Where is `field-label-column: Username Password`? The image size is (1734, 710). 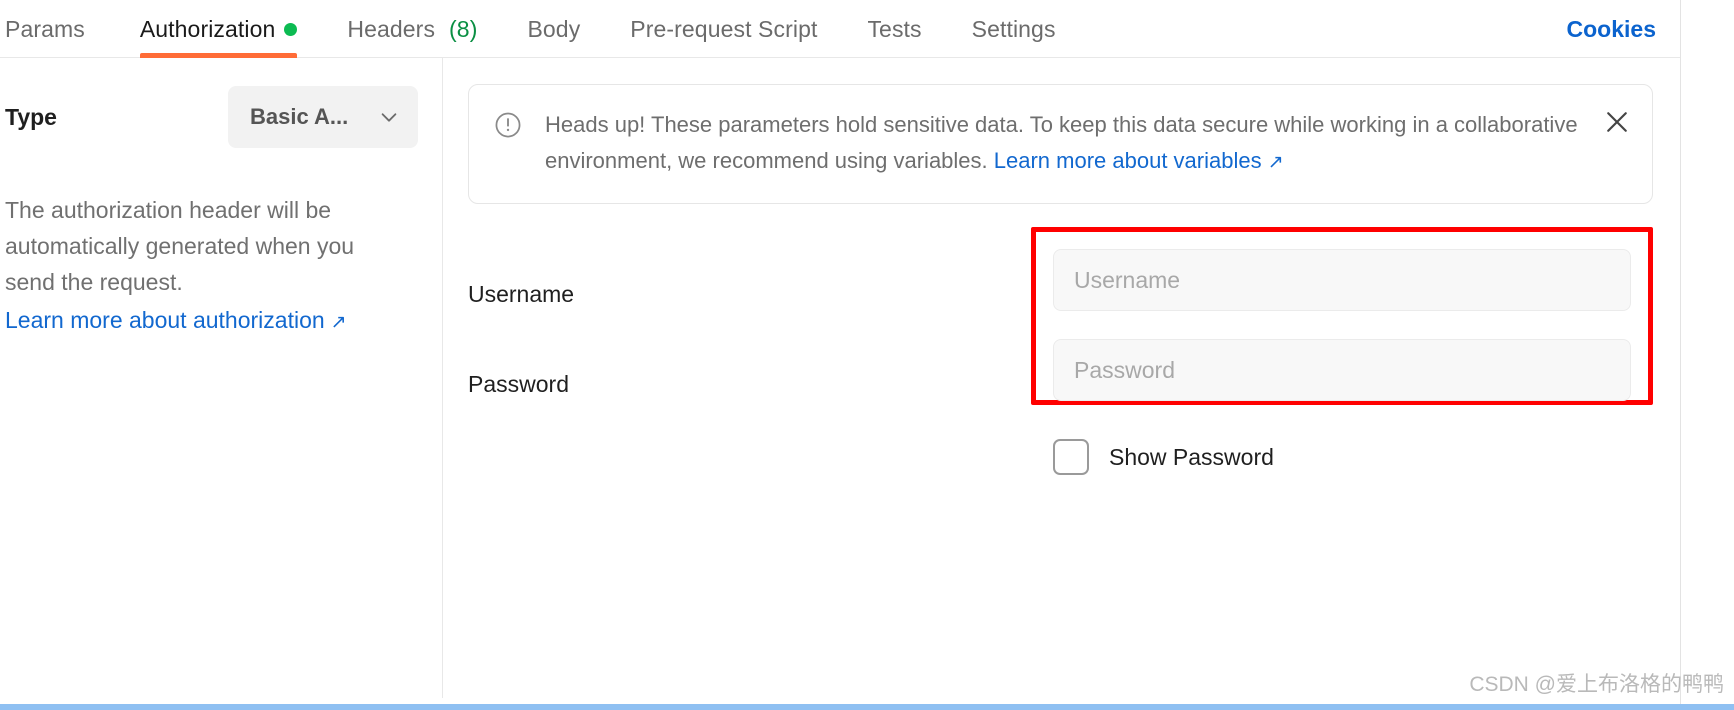
field-label-column: Username Password is located at coordinates (728, 339).